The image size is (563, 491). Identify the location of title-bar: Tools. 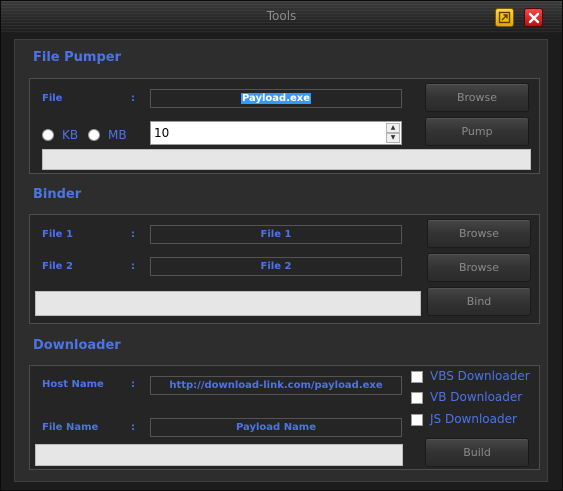
(281, 17).